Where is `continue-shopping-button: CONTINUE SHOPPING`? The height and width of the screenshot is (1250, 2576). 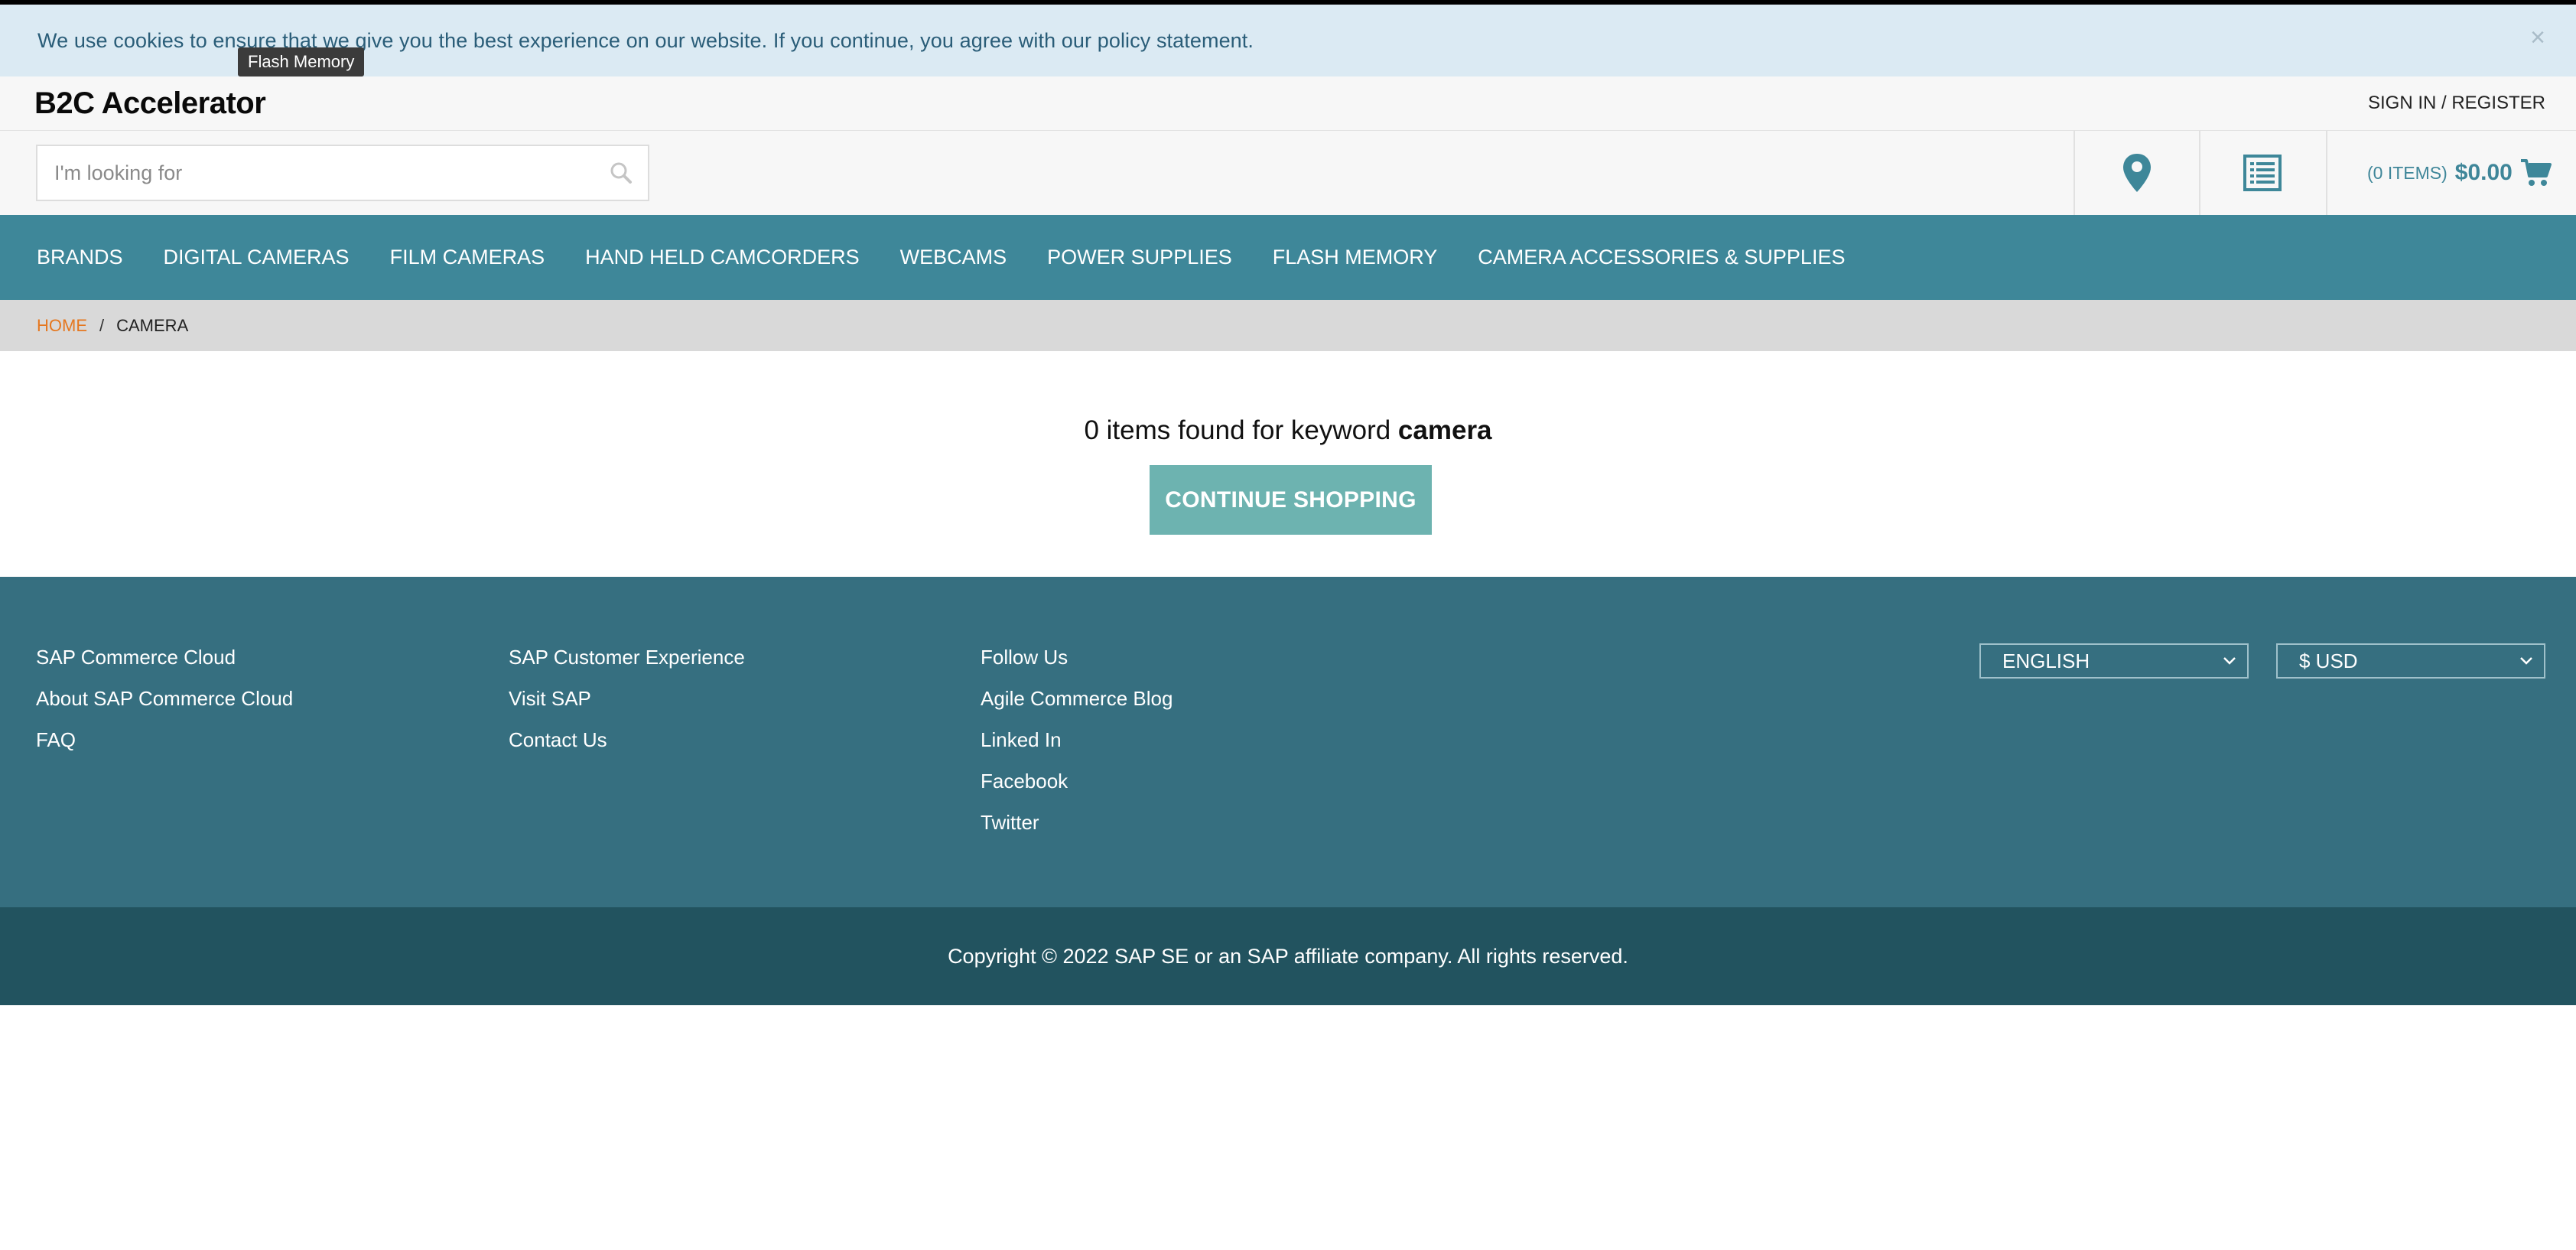 continue-shopping-button: CONTINUE SHOPPING is located at coordinates (1291, 500).